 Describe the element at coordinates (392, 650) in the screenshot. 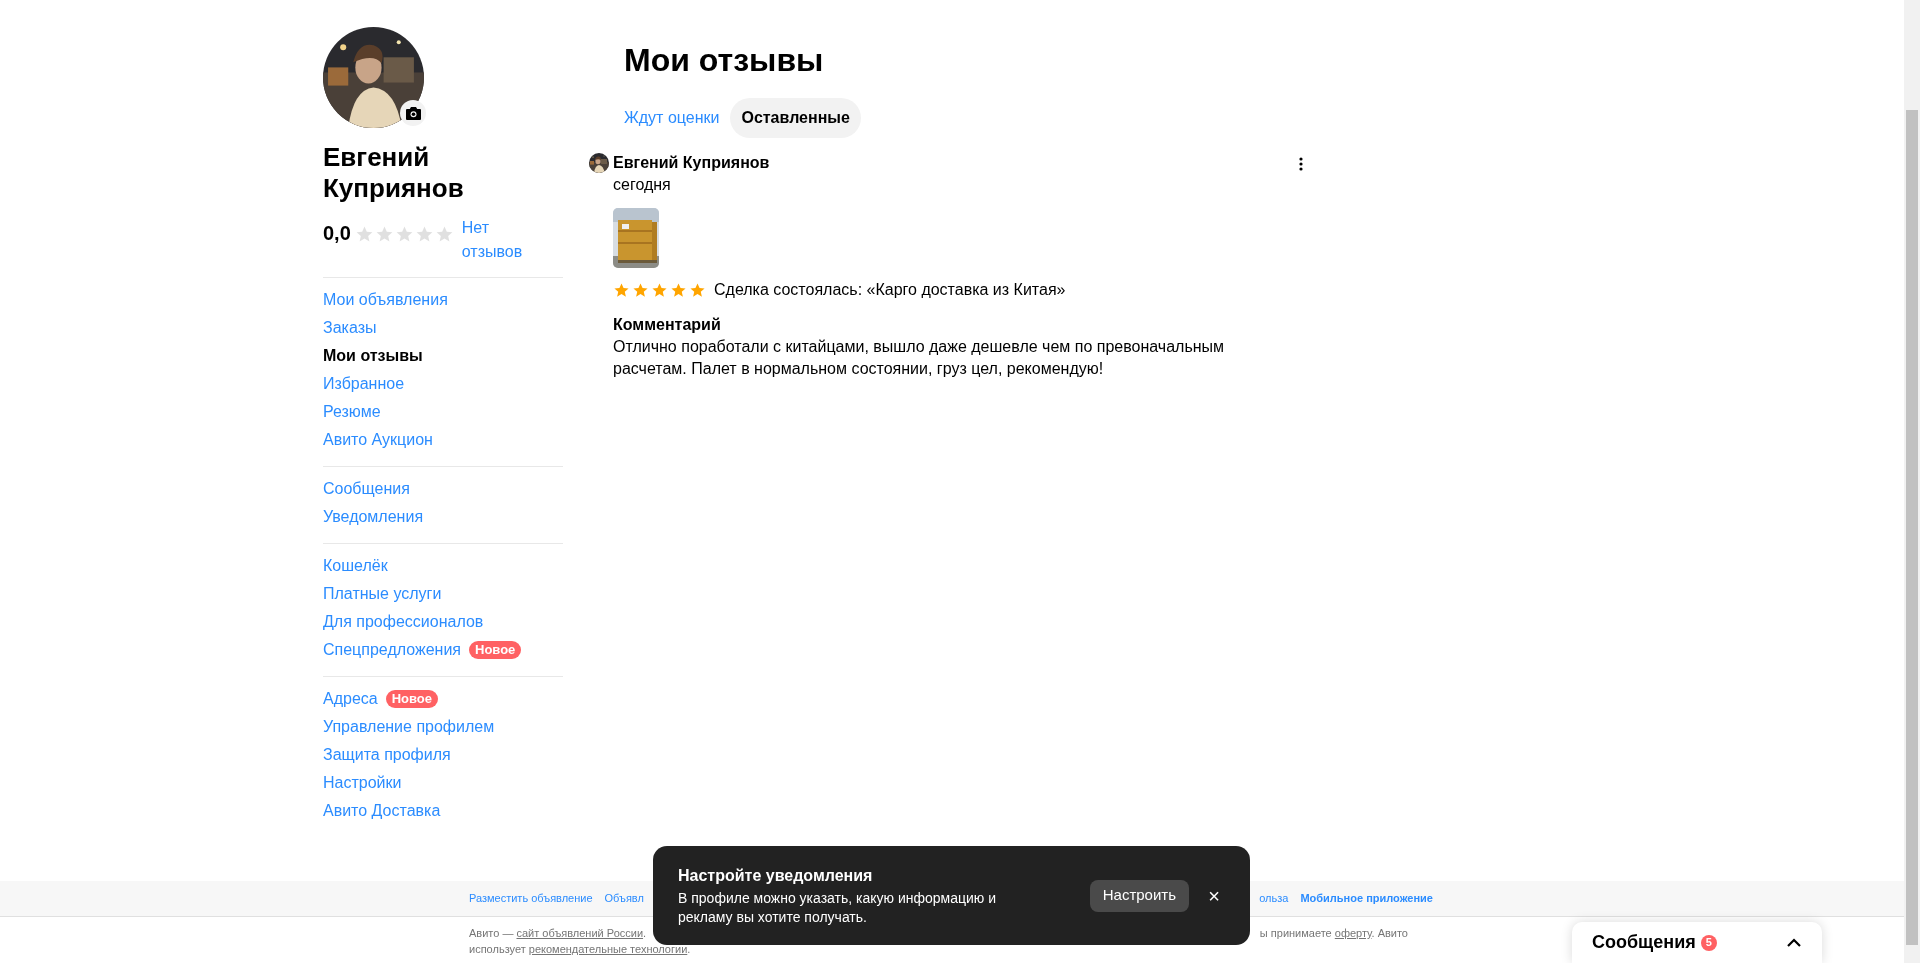

I see `sidebar-link: Спецпредложения` at that location.